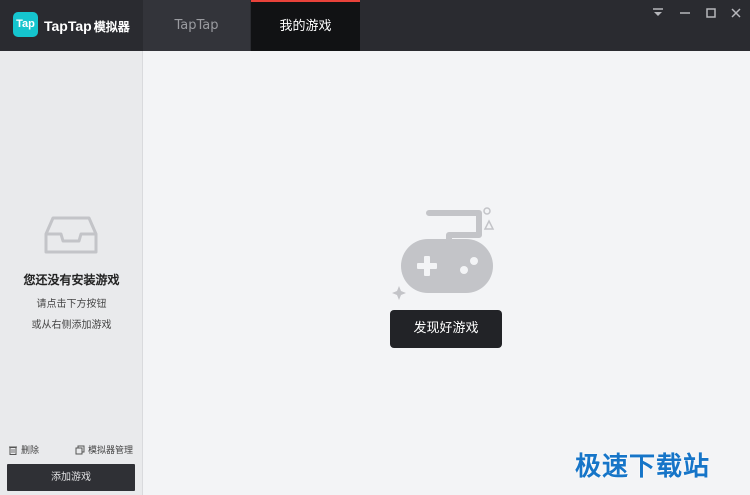 The width and height of the screenshot is (750, 495). What do you see at coordinates (71, 234) in the screenshot?
I see `inbox-icon` at bounding box center [71, 234].